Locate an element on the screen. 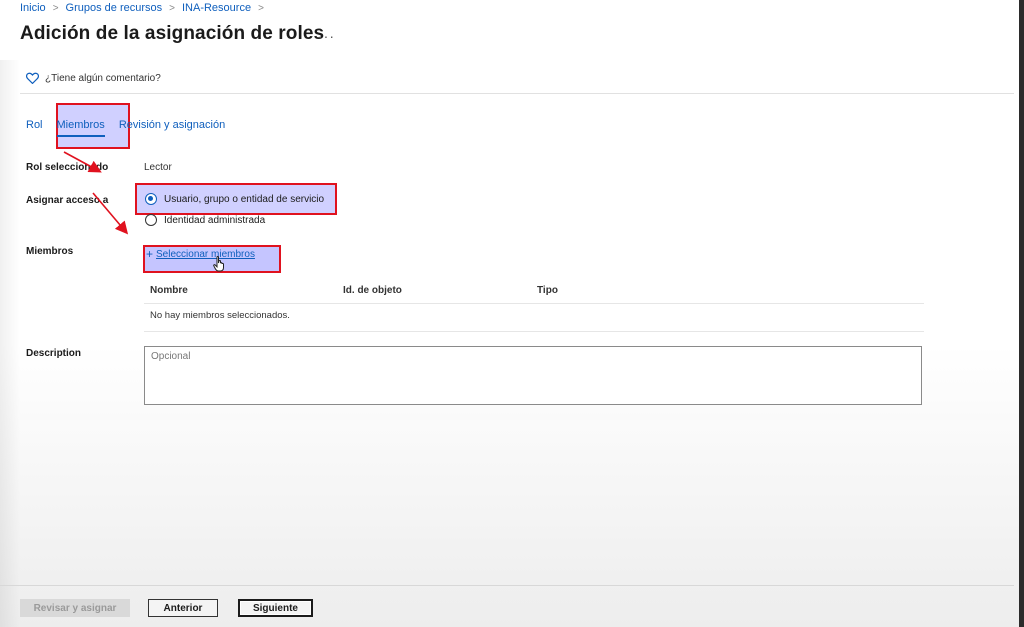  review-and-assign-button: Revisar y asignar is located at coordinates (75, 608).